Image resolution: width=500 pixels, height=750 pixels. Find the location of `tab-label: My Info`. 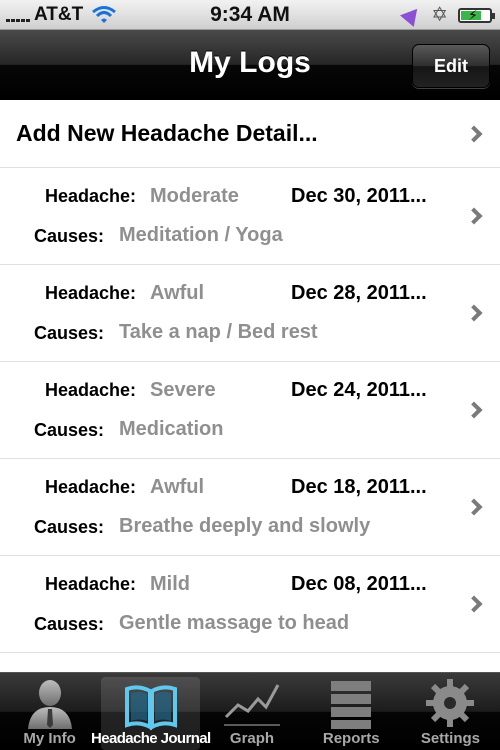

tab-label: My Info is located at coordinates (49, 738).